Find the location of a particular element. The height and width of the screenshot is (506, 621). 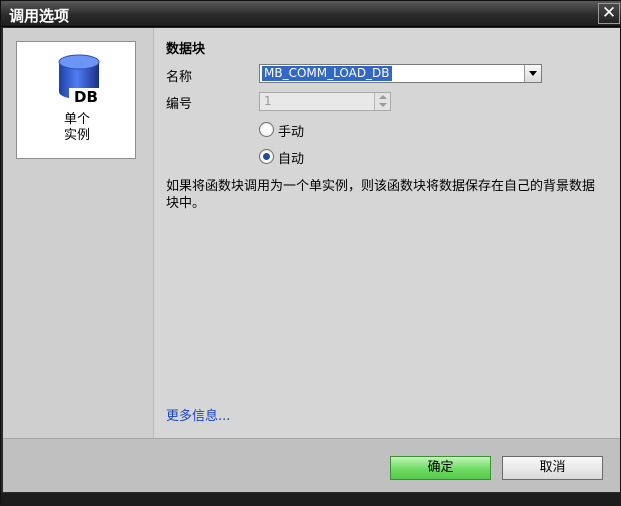

card-label-line2: 实例 is located at coordinates (76, 135).